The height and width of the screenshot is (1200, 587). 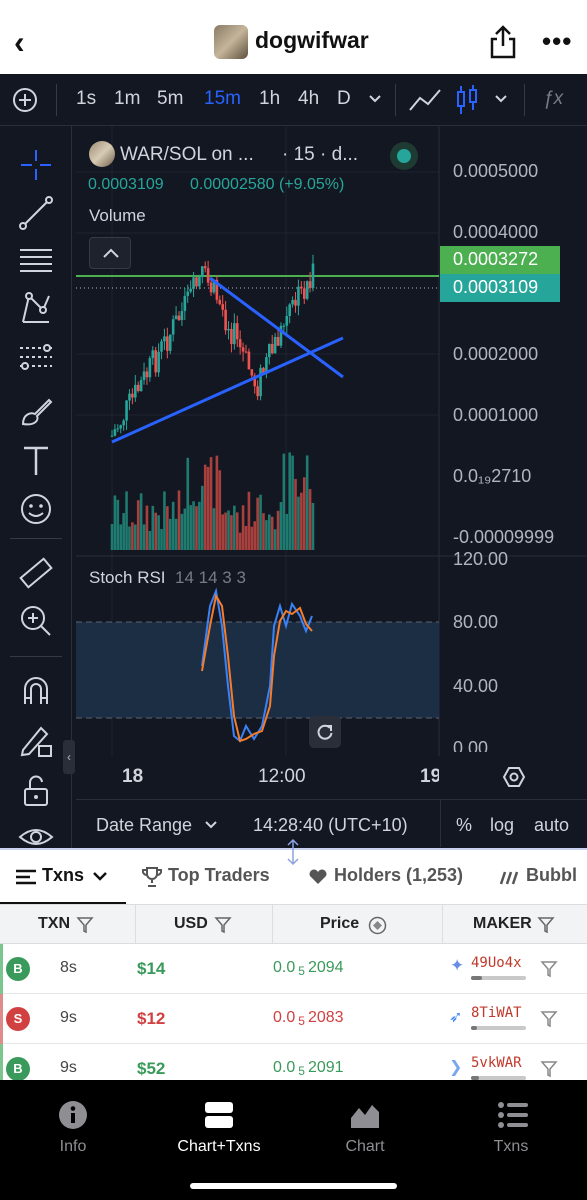 What do you see at coordinates (222, 99) in the screenshot?
I see `interval-15m: 15m` at bounding box center [222, 99].